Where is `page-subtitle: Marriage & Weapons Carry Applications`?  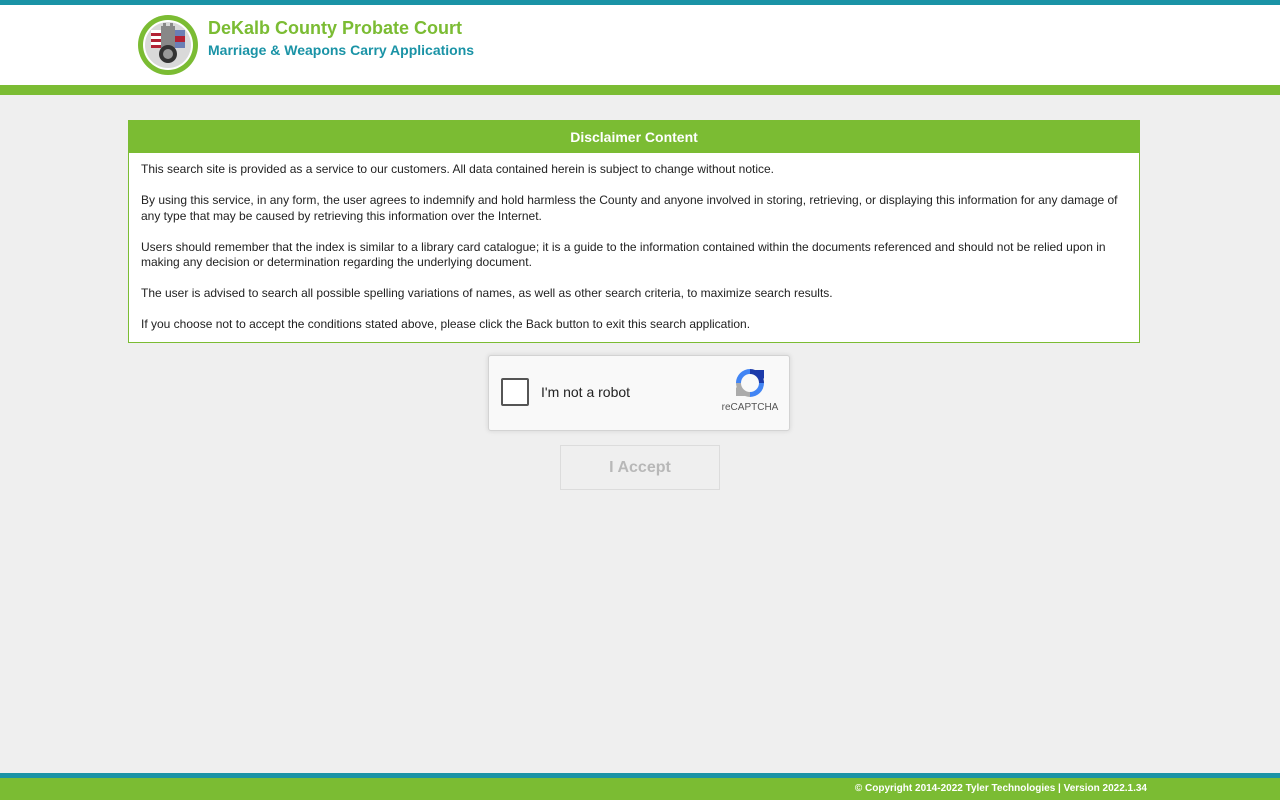
page-subtitle: Marriage & Weapons Carry Applications is located at coordinates (341, 50).